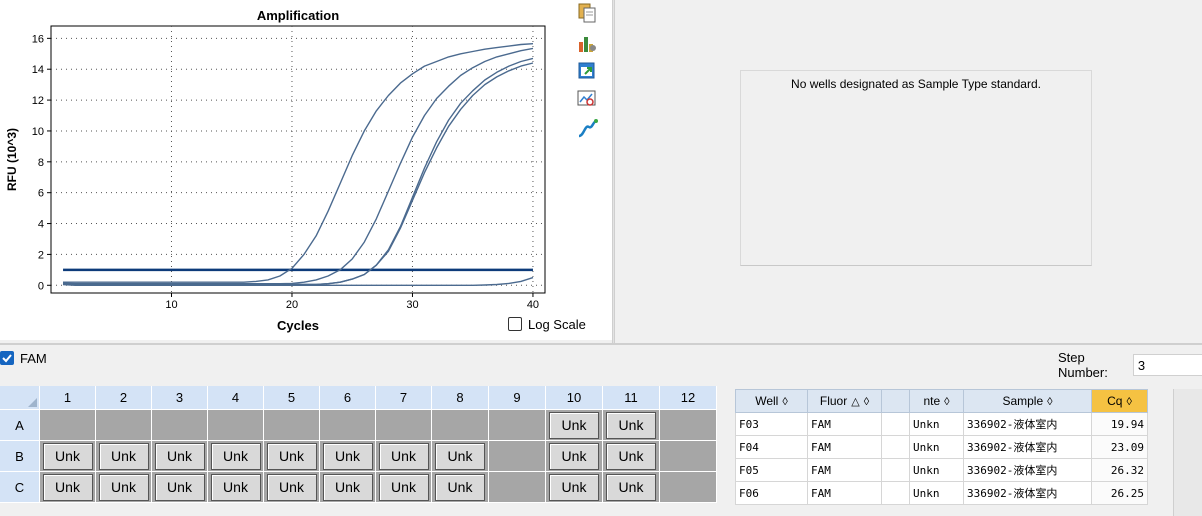 The image size is (1202, 516). Describe the element at coordinates (771, 424) in the screenshot. I see `cell-well: F03` at that location.